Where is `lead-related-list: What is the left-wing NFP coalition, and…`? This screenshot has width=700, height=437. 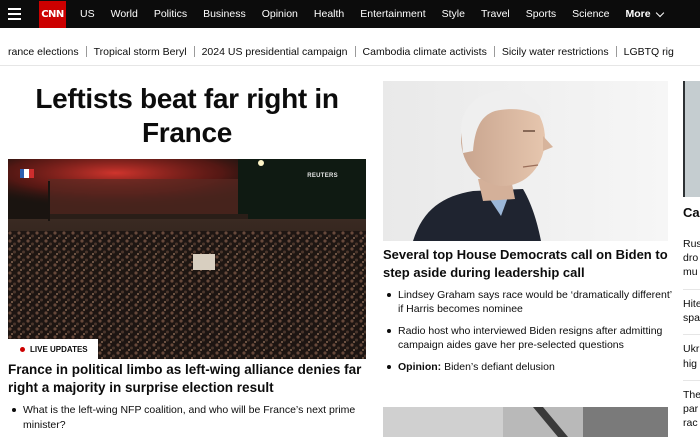 lead-related-list: What is the left-wing NFP coalition, and… is located at coordinates (188, 417).